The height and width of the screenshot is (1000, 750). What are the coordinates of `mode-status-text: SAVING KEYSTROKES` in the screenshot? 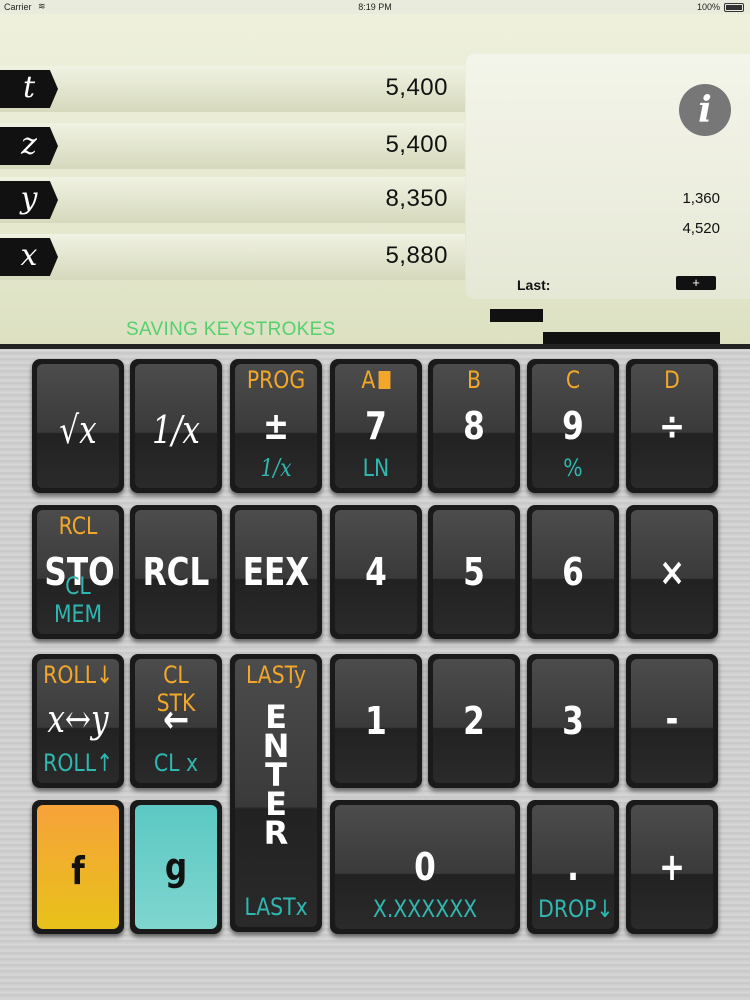 It's located at (231, 329).